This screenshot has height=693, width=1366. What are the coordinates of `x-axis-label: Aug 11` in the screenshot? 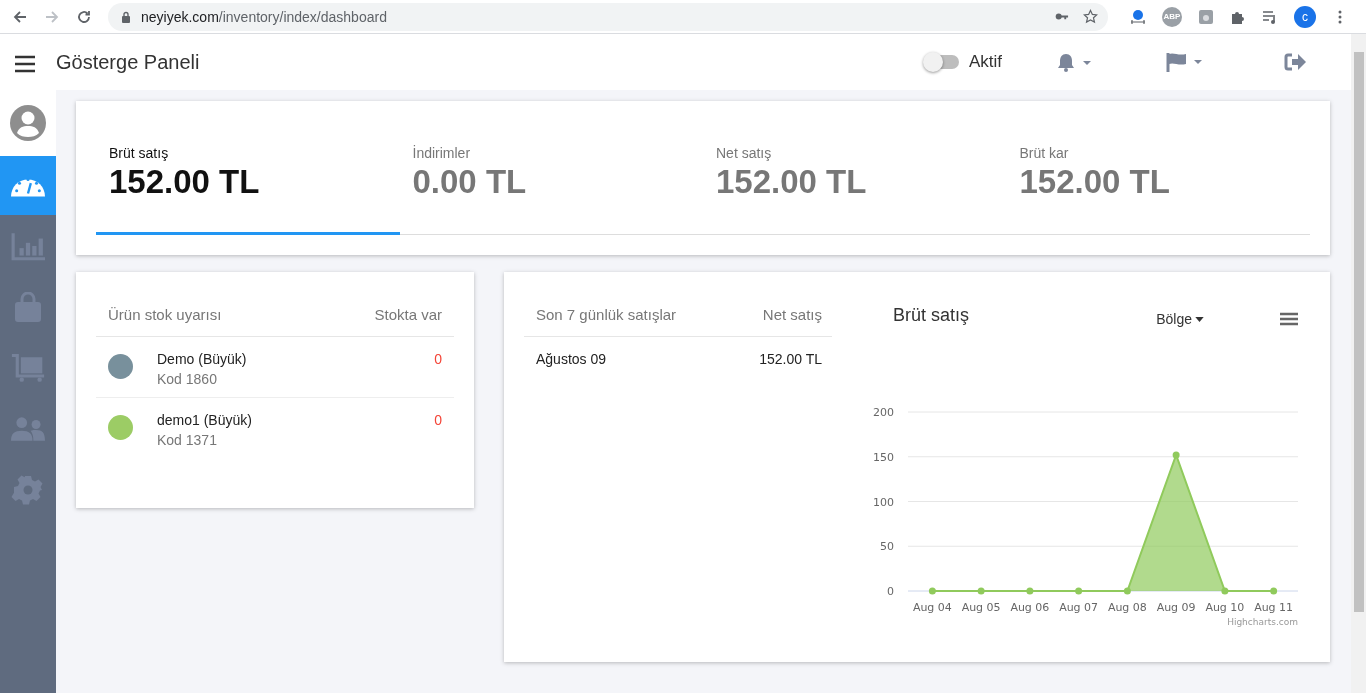 It's located at (1274, 607).